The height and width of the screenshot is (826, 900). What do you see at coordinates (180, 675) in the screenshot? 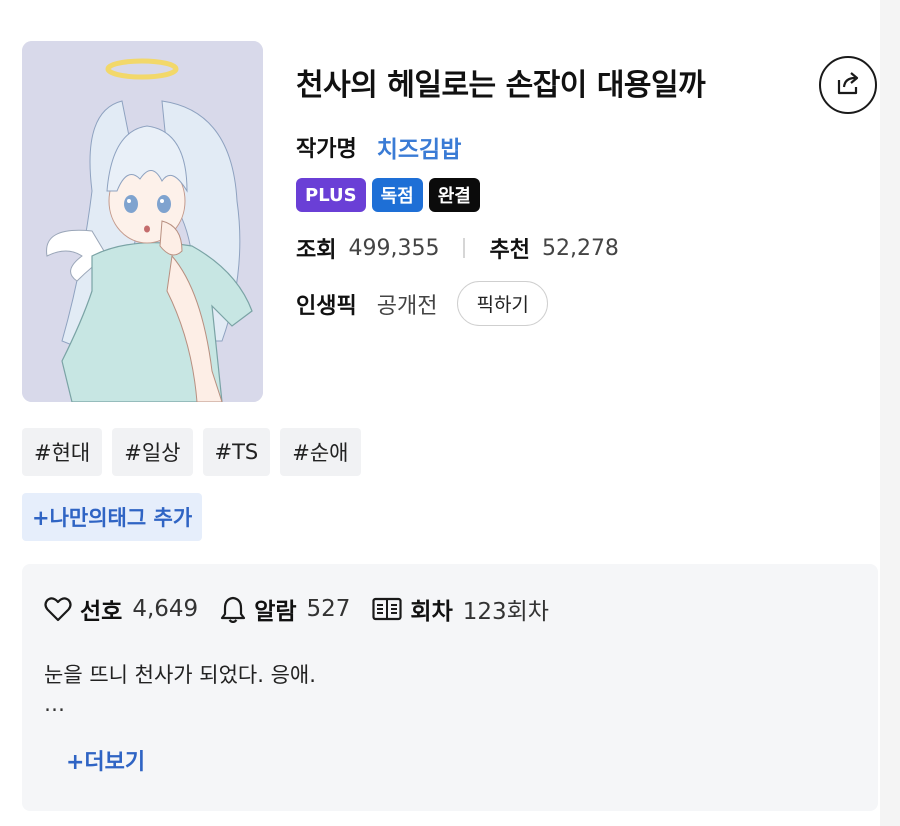
I see `synopsis-text: 눈을 뜨니 천사가 되었다. 응애.` at bounding box center [180, 675].